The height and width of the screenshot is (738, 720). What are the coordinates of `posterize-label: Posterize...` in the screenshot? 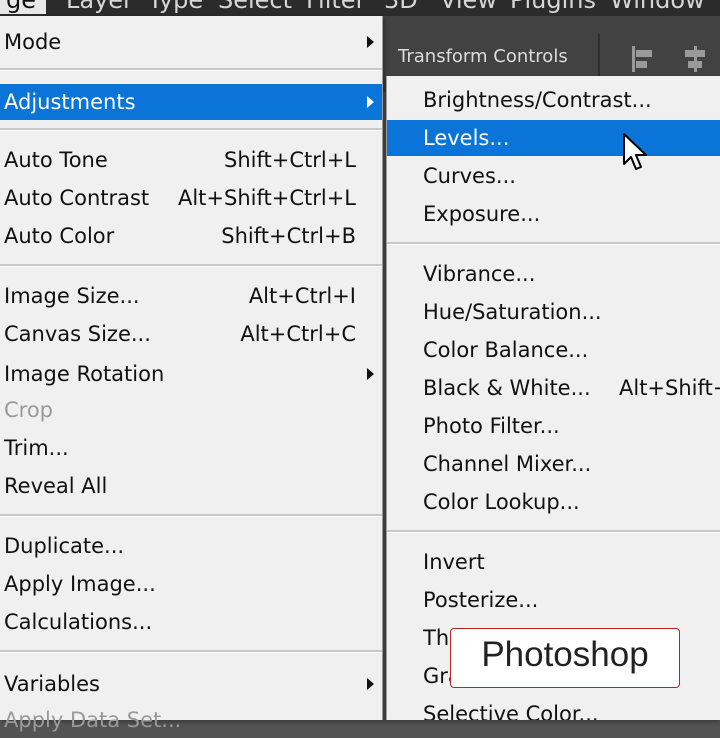 It's located at (481, 600).